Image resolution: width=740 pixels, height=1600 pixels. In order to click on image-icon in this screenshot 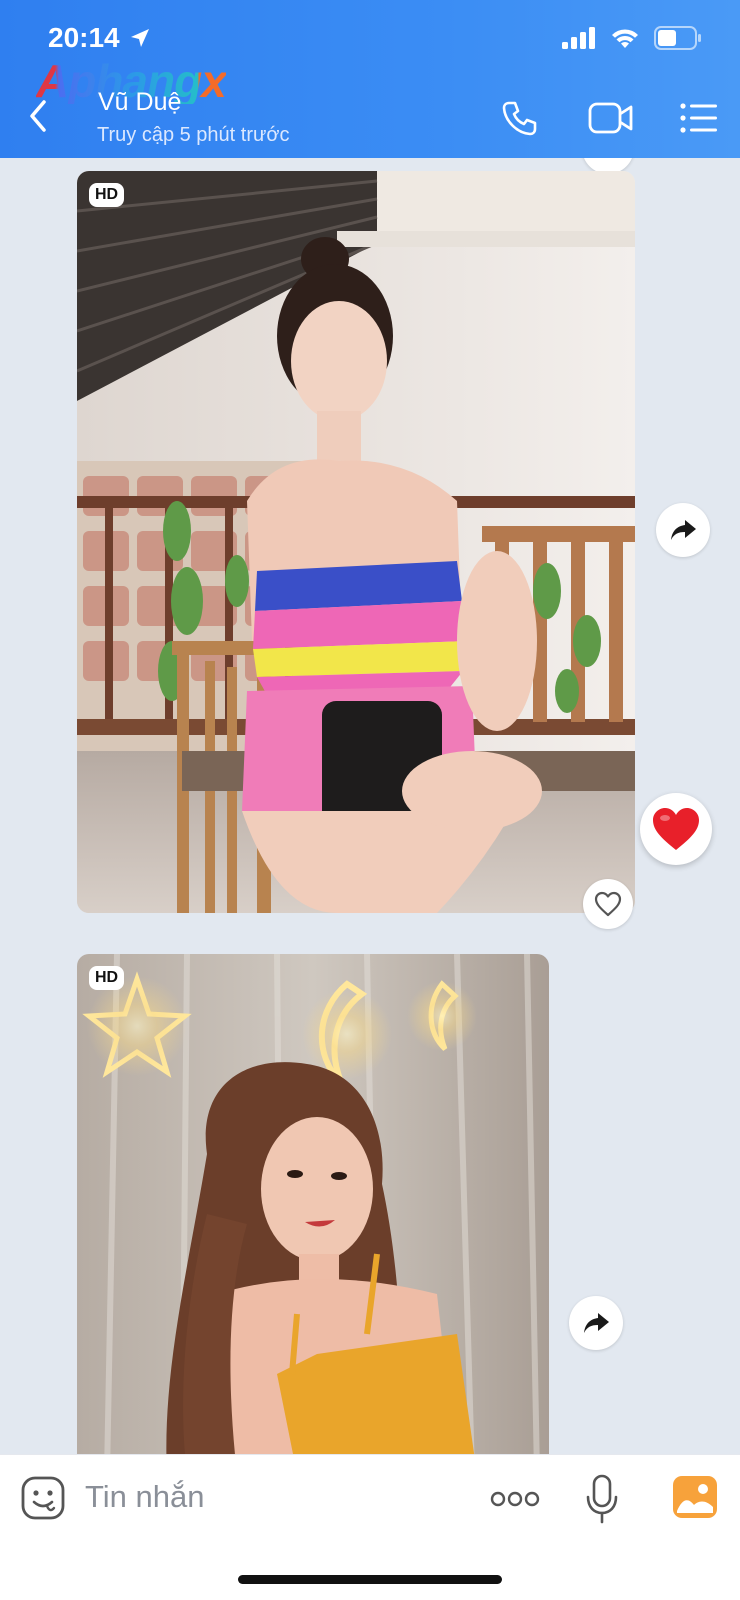, I will do `click(695, 1497)`.